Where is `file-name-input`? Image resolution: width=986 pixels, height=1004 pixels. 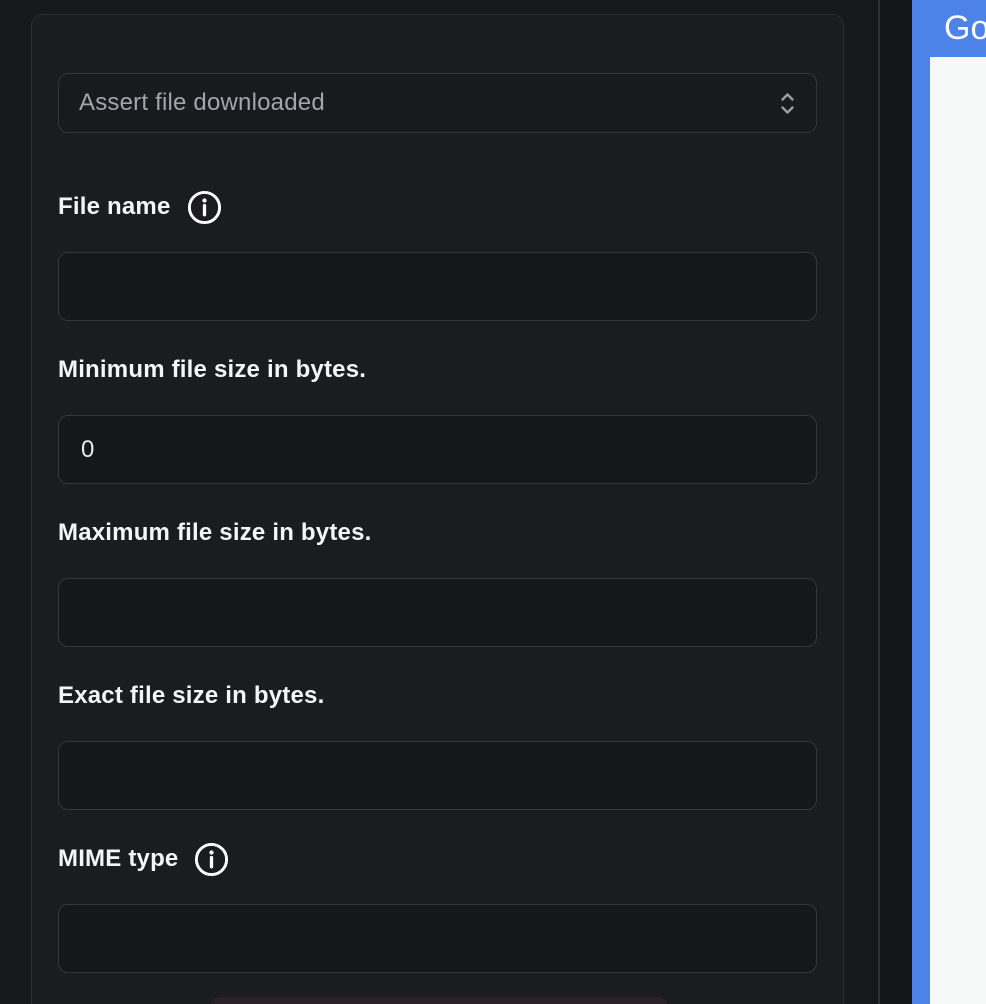
file-name-input is located at coordinates (437, 286).